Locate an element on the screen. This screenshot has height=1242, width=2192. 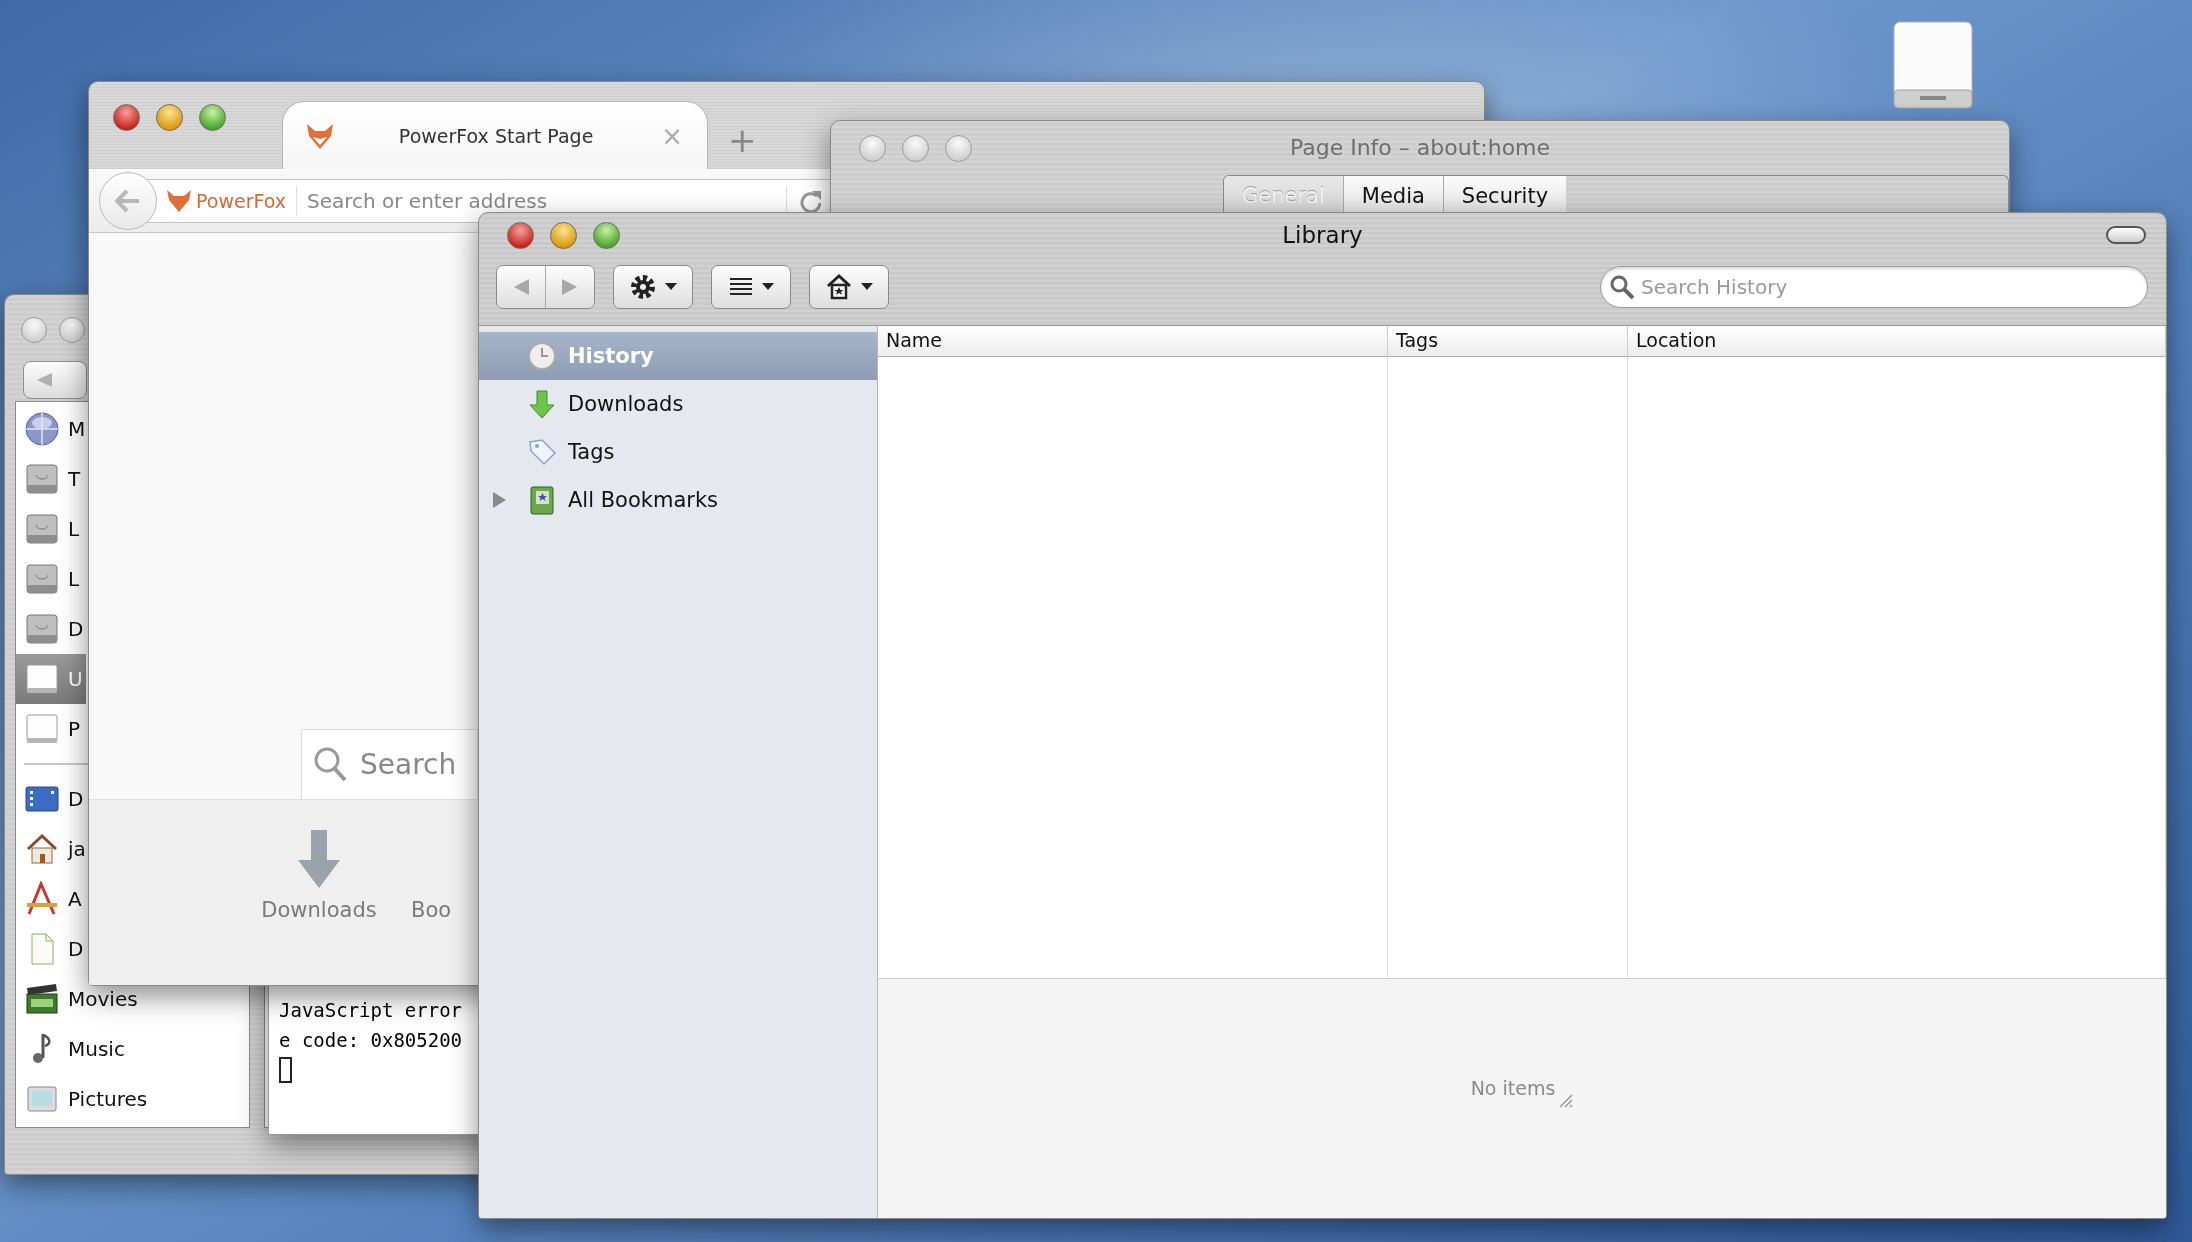
sidebar-item: P is located at coordinates (50, 729).